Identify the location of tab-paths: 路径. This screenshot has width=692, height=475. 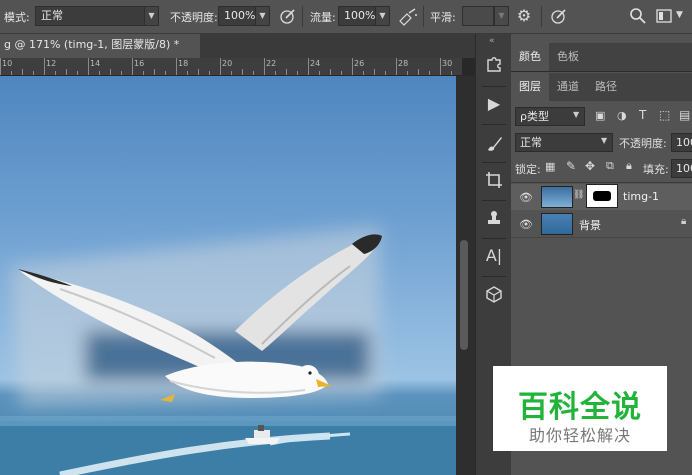
(606, 87).